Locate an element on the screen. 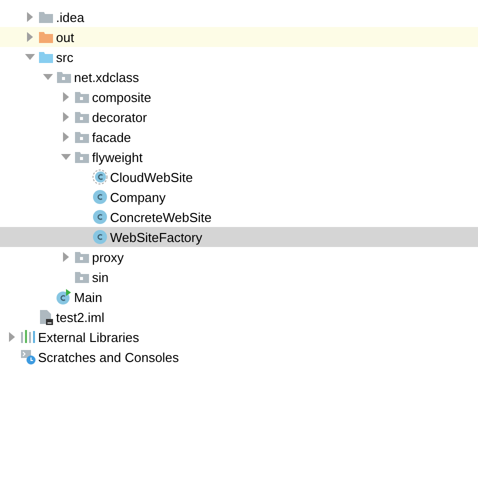 This screenshot has height=499, width=478. tree-row: decorator is located at coordinates (239, 117).